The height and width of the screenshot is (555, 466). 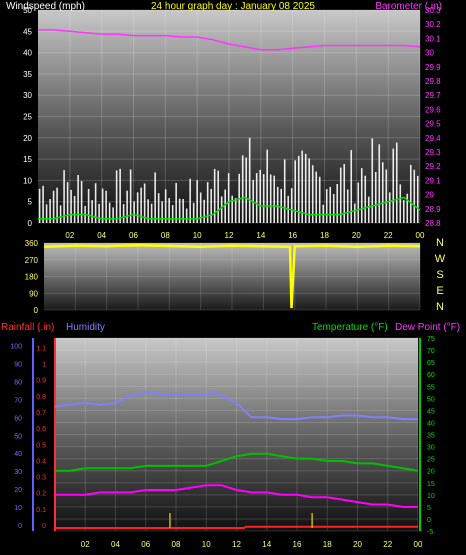 What do you see at coordinates (18, 454) in the screenshot?
I see `humidity-tick: 40` at bounding box center [18, 454].